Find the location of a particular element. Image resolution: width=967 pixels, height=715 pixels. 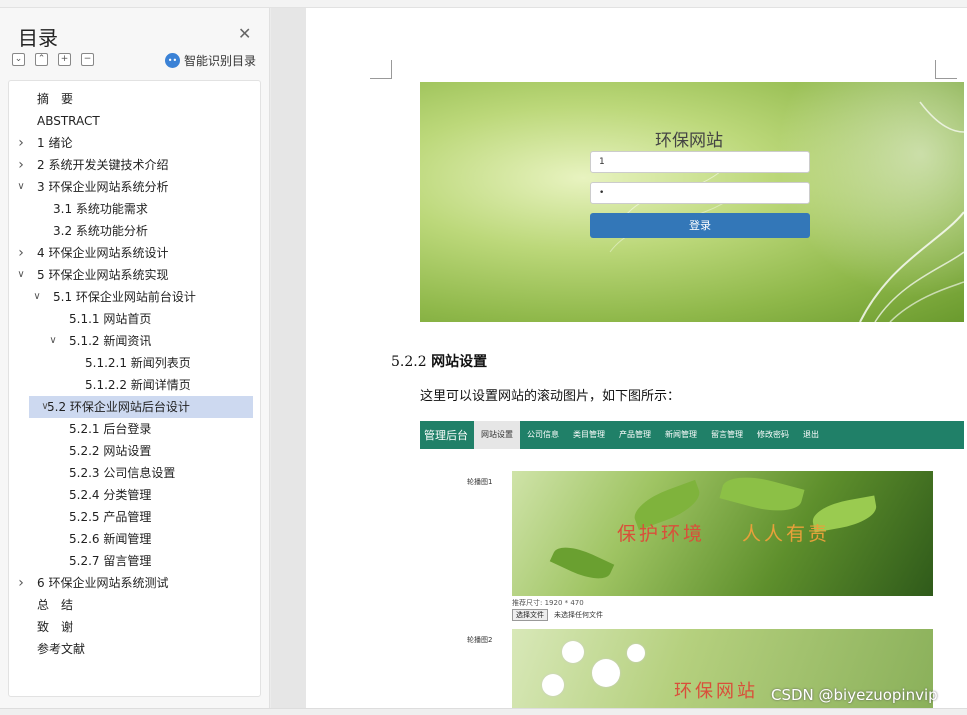

toc-item-label: 5.2.4 分类管理 is located at coordinates (110, 495).